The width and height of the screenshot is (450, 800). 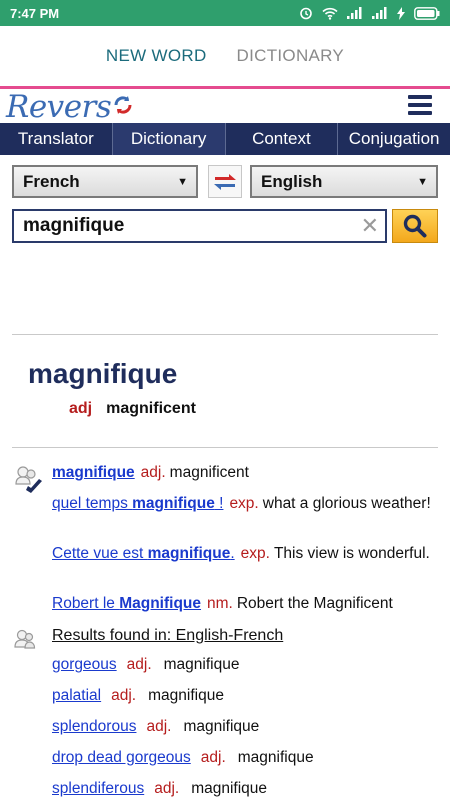 What do you see at coordinates (169, 139) in the screenshot?
I see `nav-dictionary: Dictionary` at bounding box center [169, 139].